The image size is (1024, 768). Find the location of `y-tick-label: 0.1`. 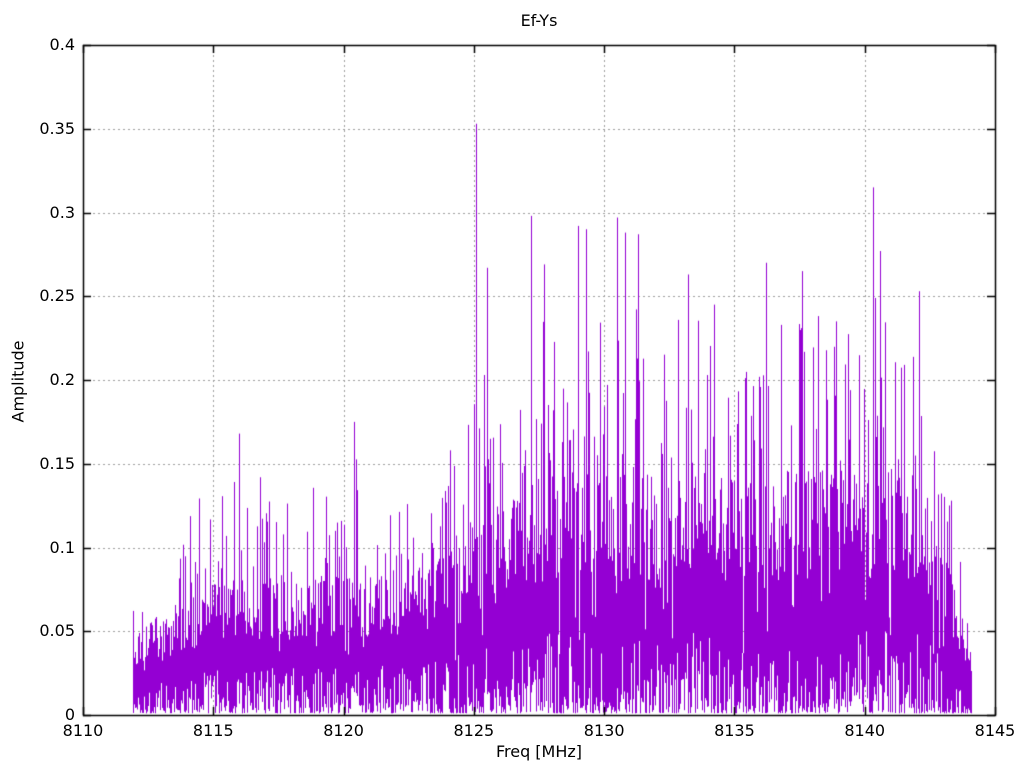

y-tick-label: 0.1 is located at coordinates (62, 547).